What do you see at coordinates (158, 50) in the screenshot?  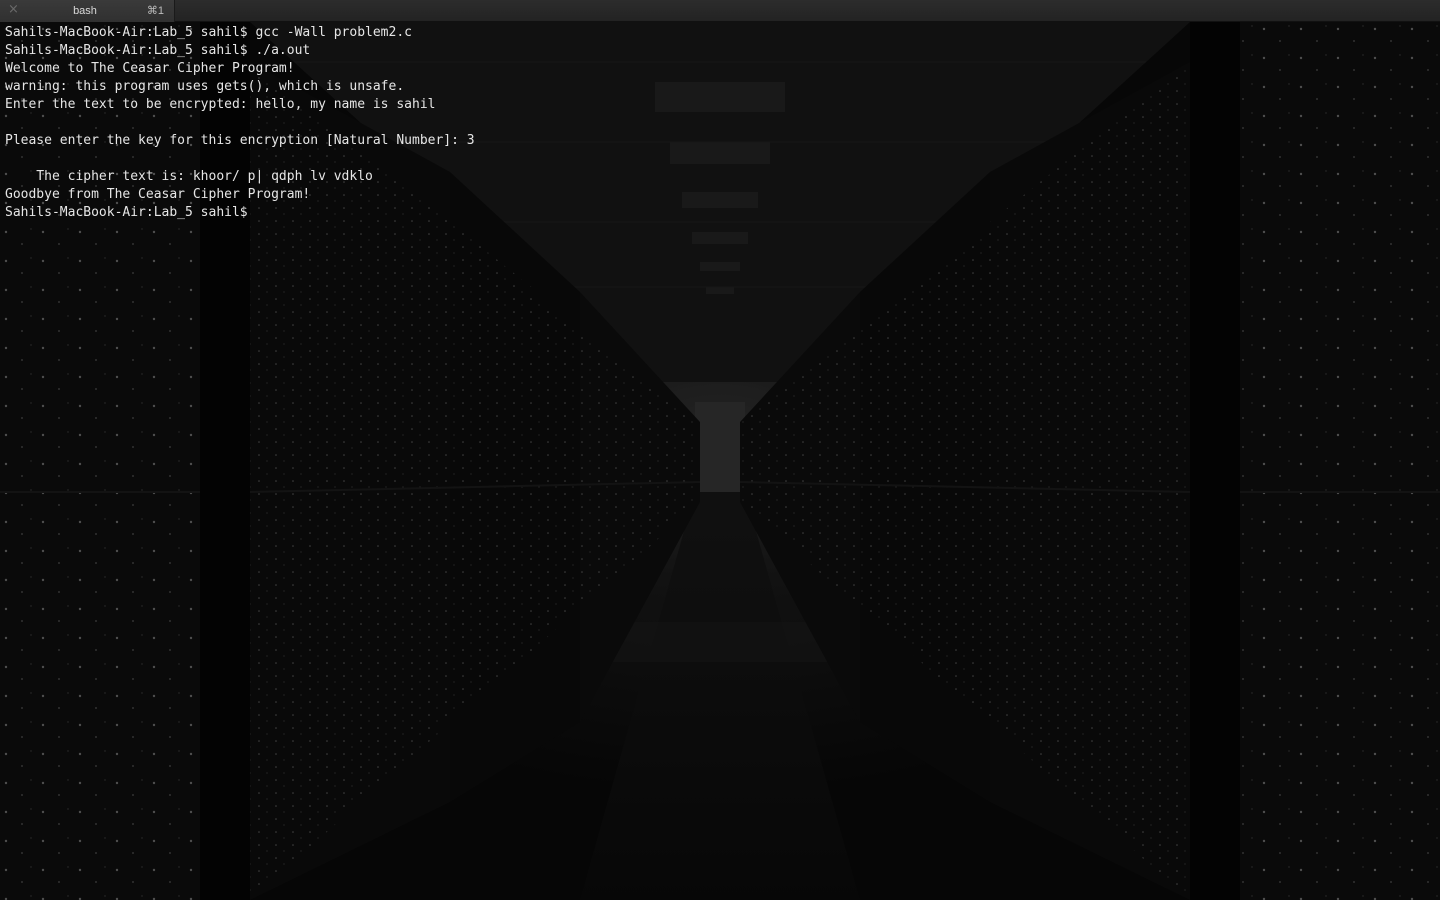 I see `terminal-line: Sahils-MacBook-Air:Lab_5 sahil$ ./a.out` at bounding box center [158, 50].